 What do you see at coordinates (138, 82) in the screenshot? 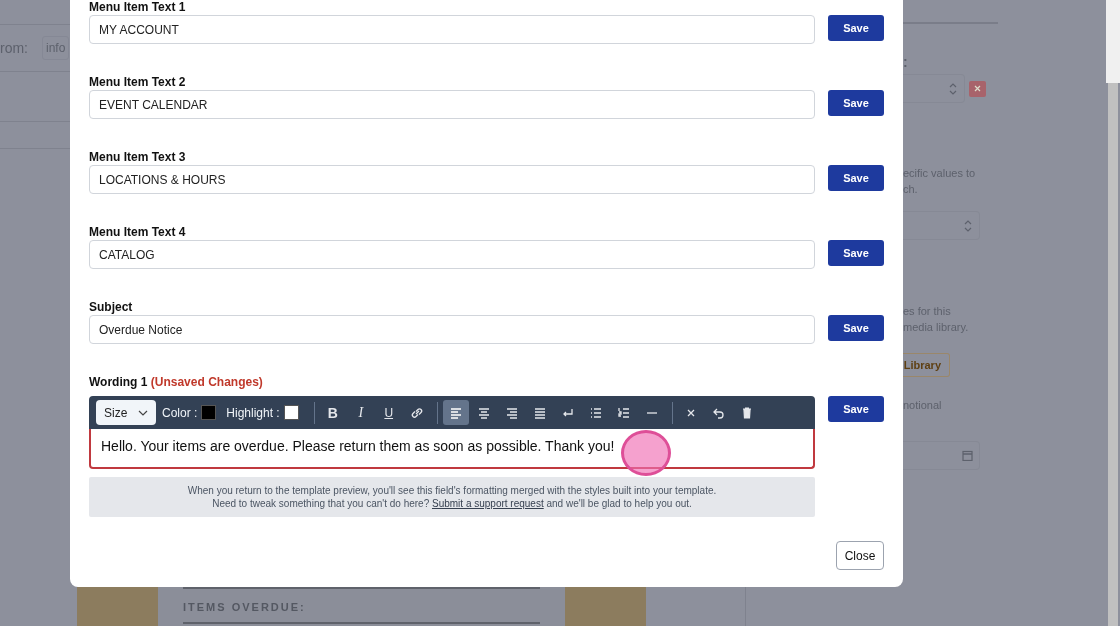
I see `field-label: Menu Item Text 2` at bounding box center [138, 82].